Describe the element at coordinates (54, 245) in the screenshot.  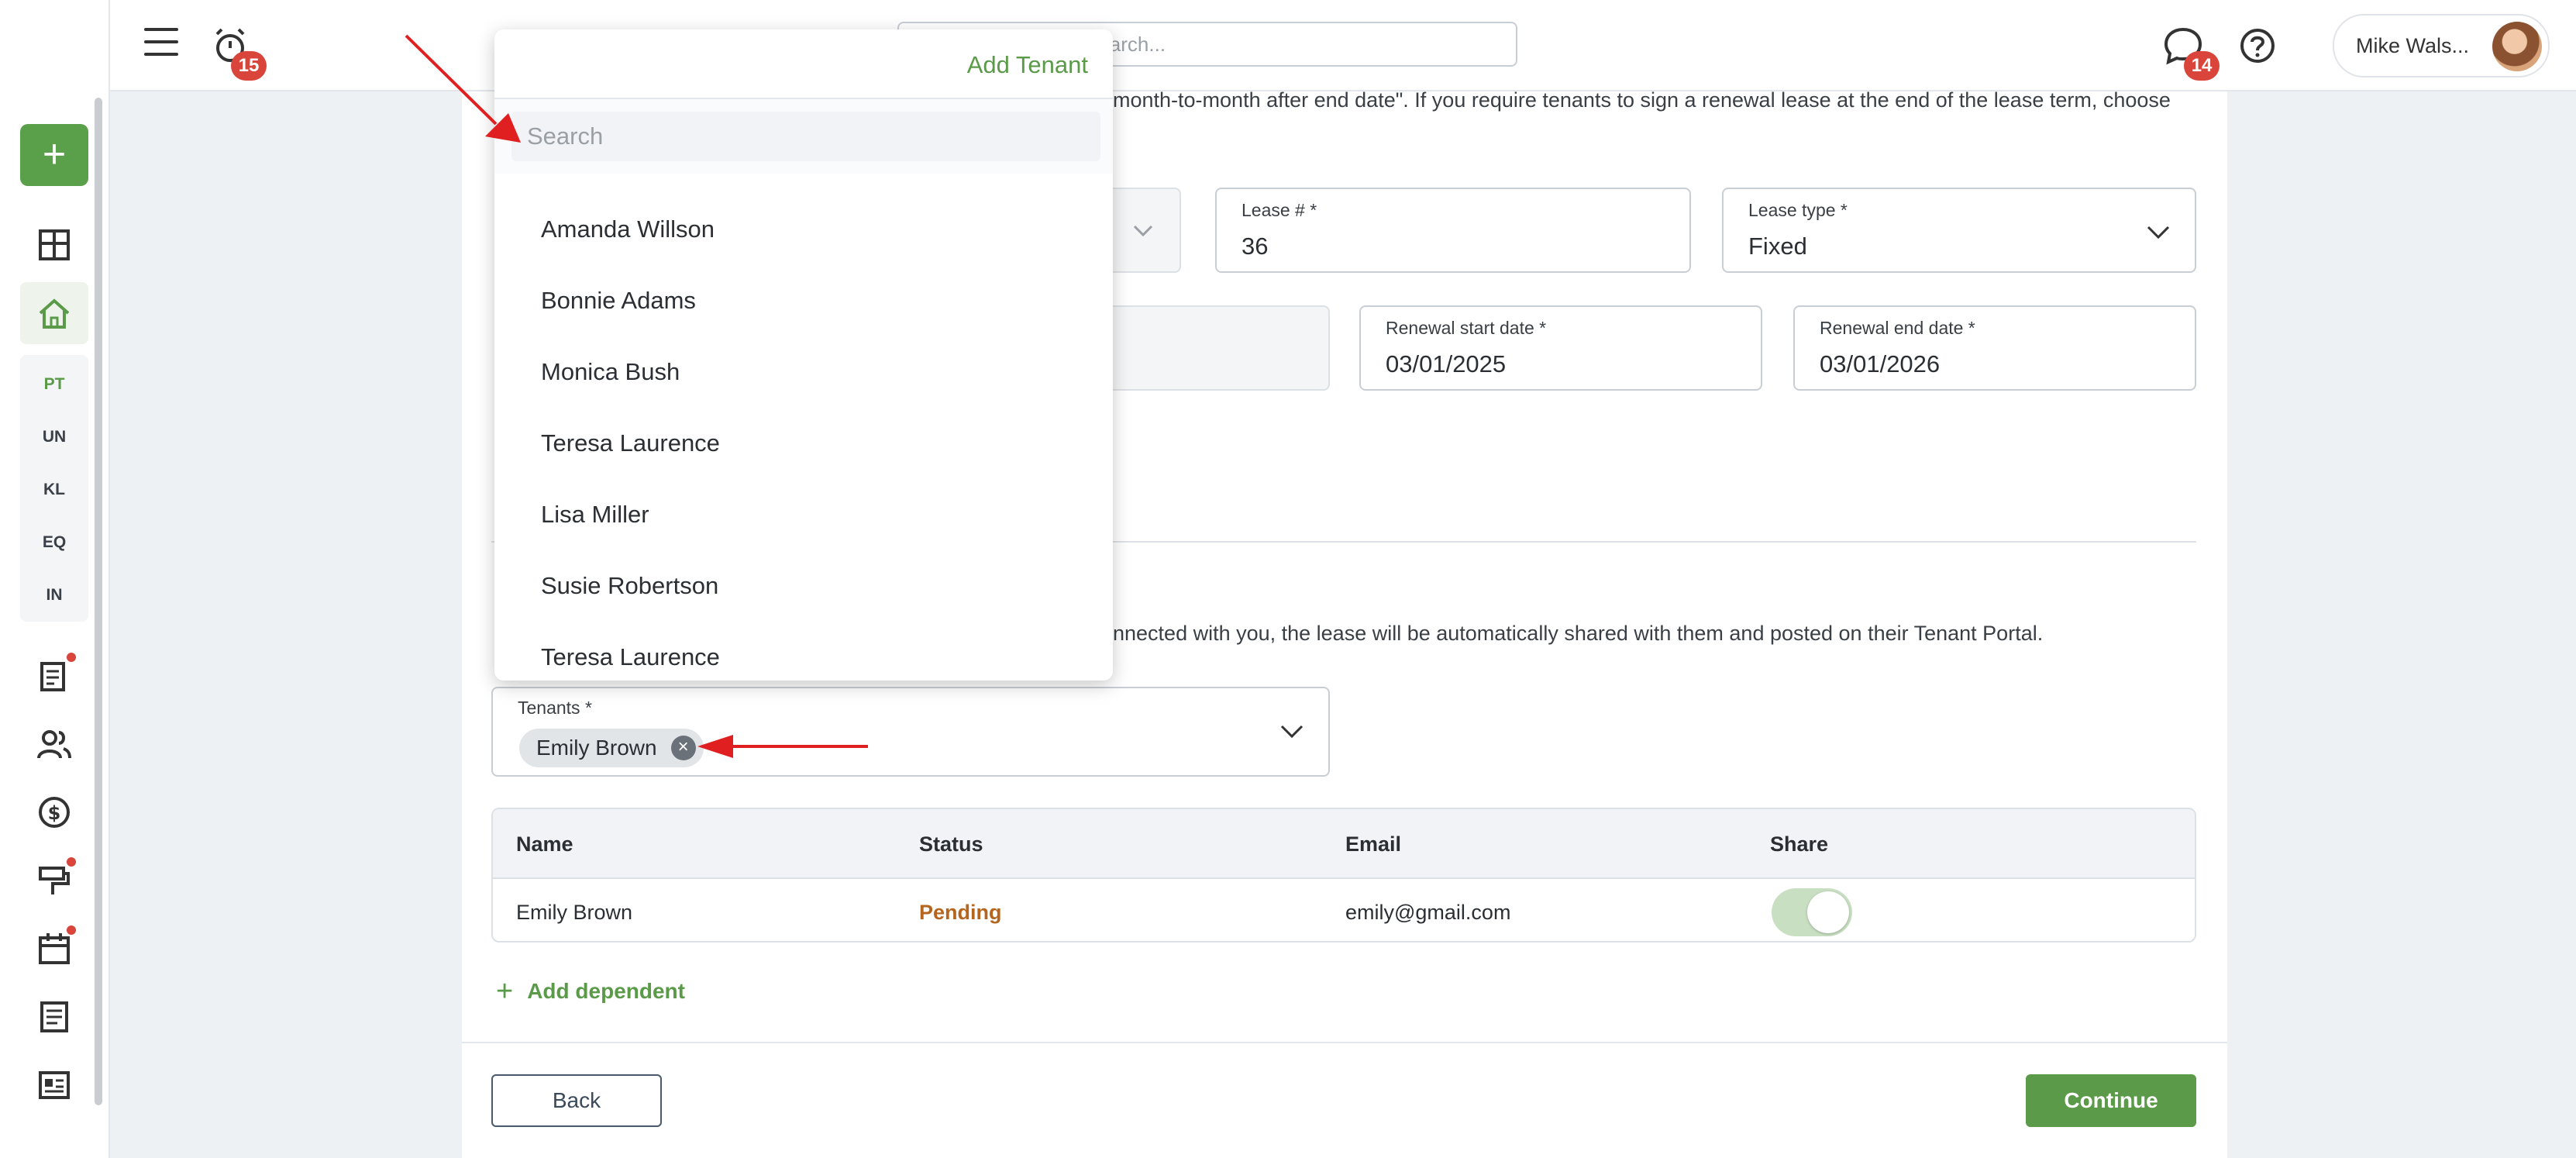
I see `dashboard-icon` at that location.